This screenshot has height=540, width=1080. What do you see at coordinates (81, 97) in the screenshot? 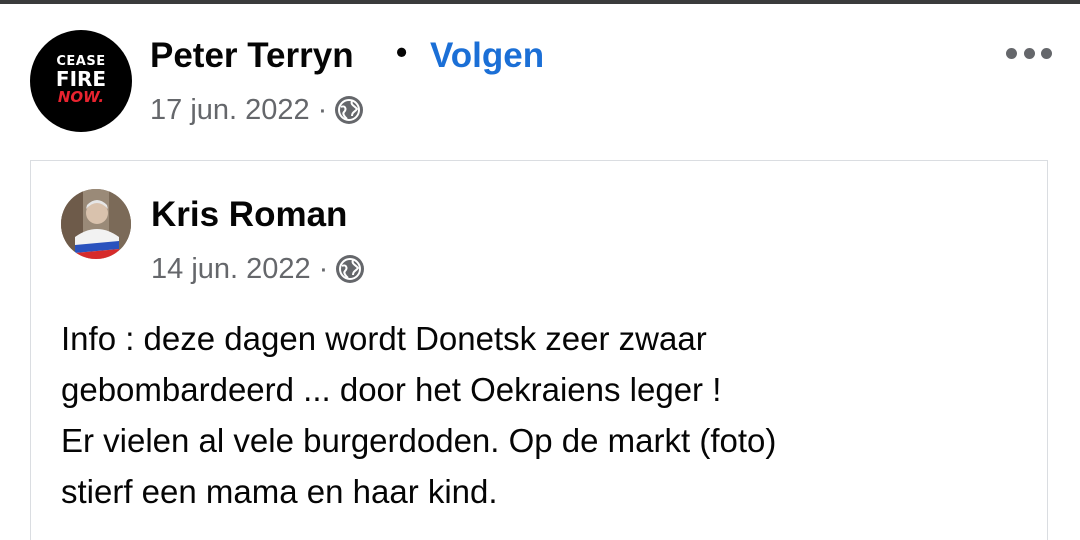
I see `avatar-text-line3: NOW.` at bounding box center [81, 97].